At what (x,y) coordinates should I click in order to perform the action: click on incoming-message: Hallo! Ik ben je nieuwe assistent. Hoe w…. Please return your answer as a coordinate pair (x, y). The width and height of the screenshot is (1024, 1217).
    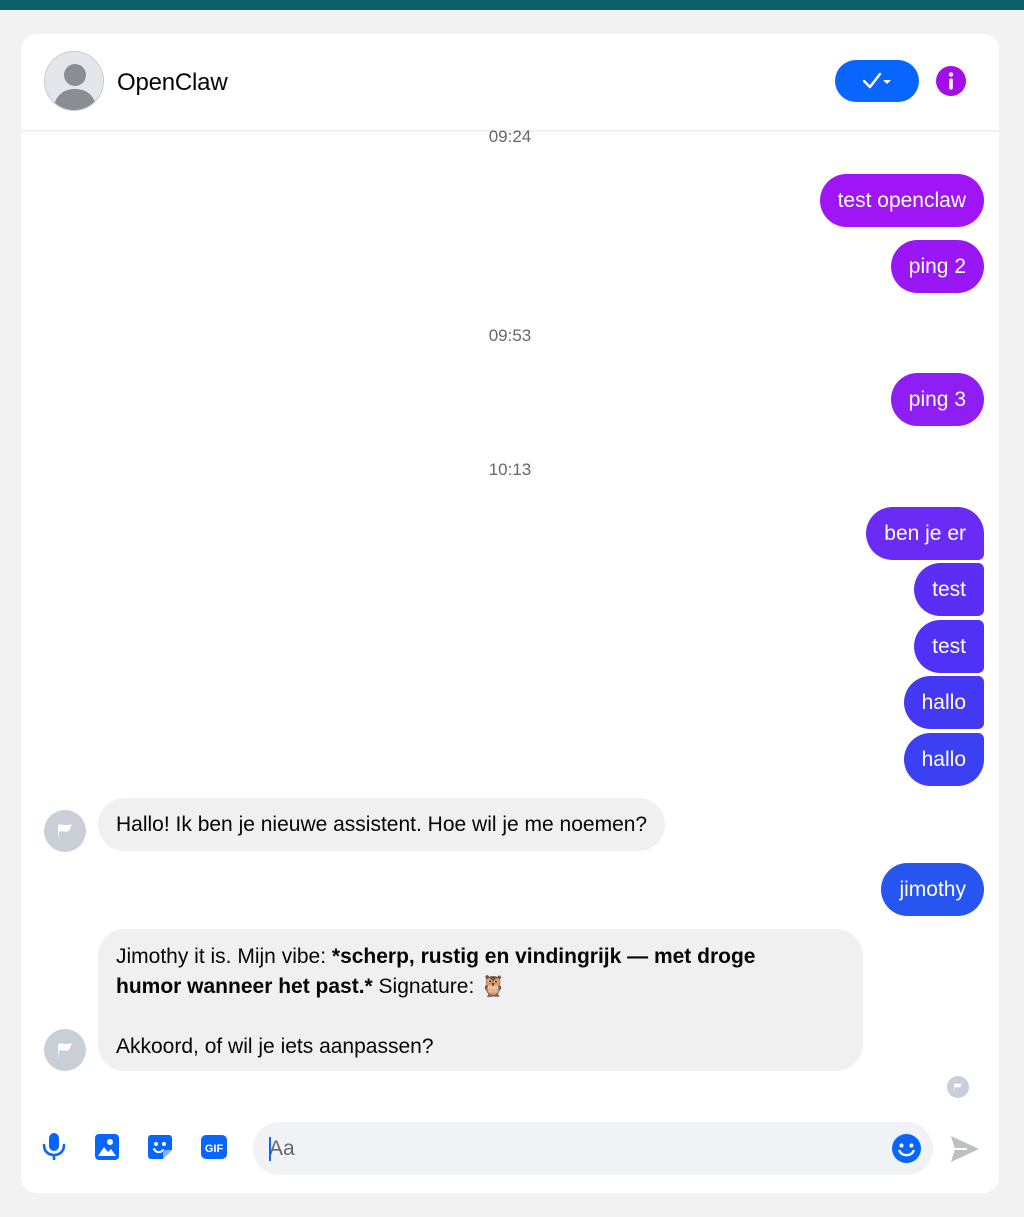
    Looking at the image, I should click on (382, 824).